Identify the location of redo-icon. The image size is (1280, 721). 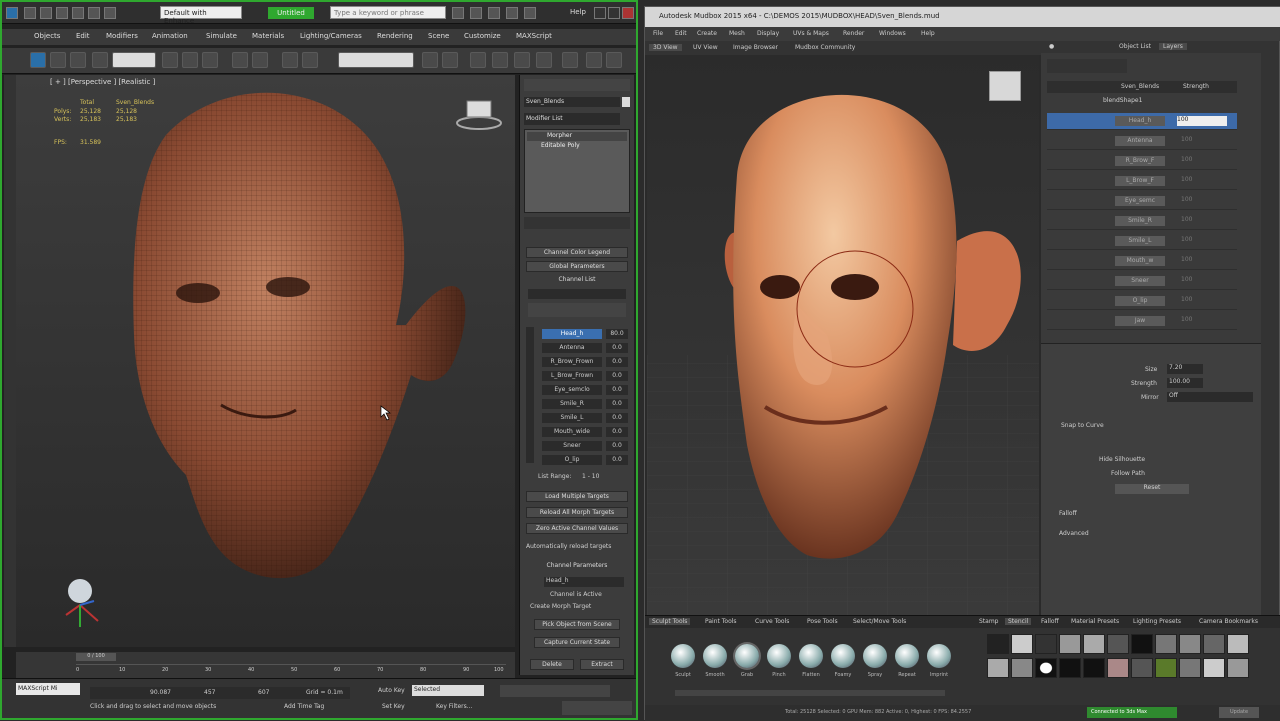
(94, 13).